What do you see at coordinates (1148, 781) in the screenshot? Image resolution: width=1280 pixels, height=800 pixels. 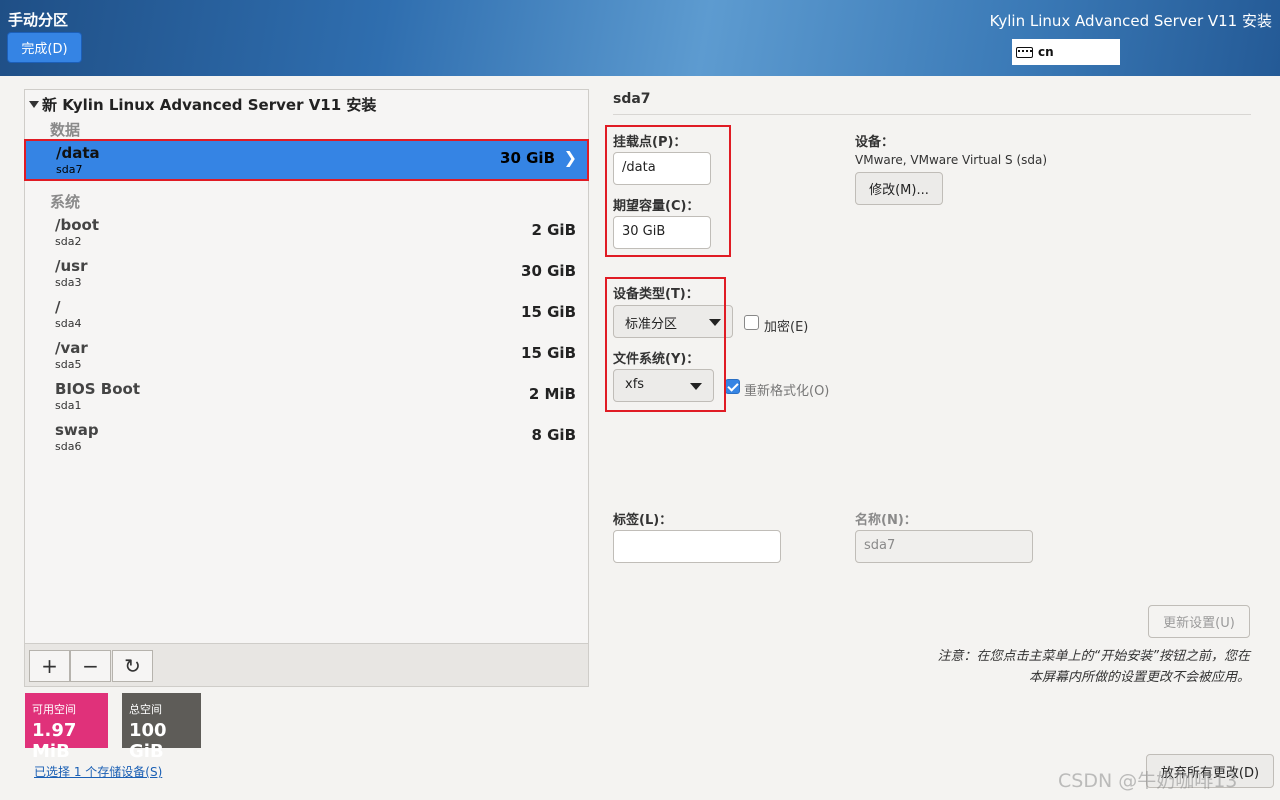 I see `watermark: CSDN @牛奶咖啡13` at bounding box center [1148, 781].